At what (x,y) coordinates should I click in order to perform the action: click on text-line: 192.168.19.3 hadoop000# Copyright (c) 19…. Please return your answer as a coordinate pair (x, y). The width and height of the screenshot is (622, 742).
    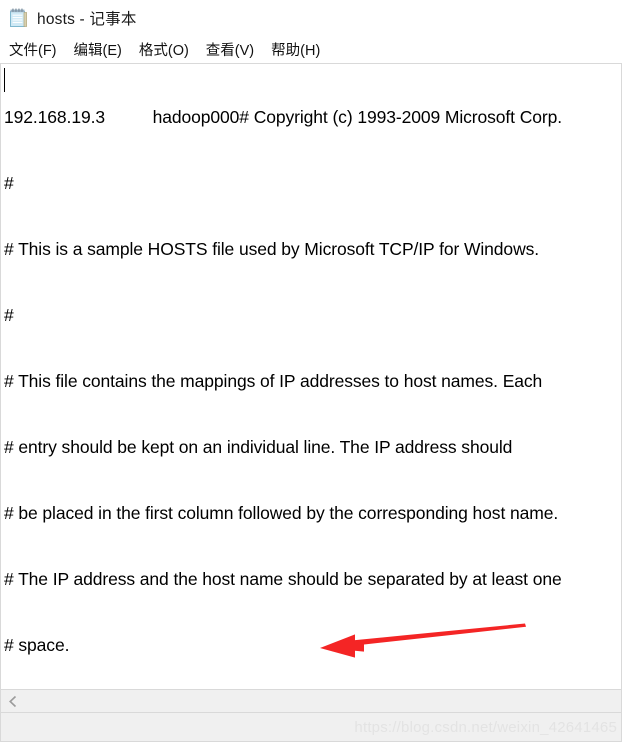
    Looking at the image, I should click on (283, 117).